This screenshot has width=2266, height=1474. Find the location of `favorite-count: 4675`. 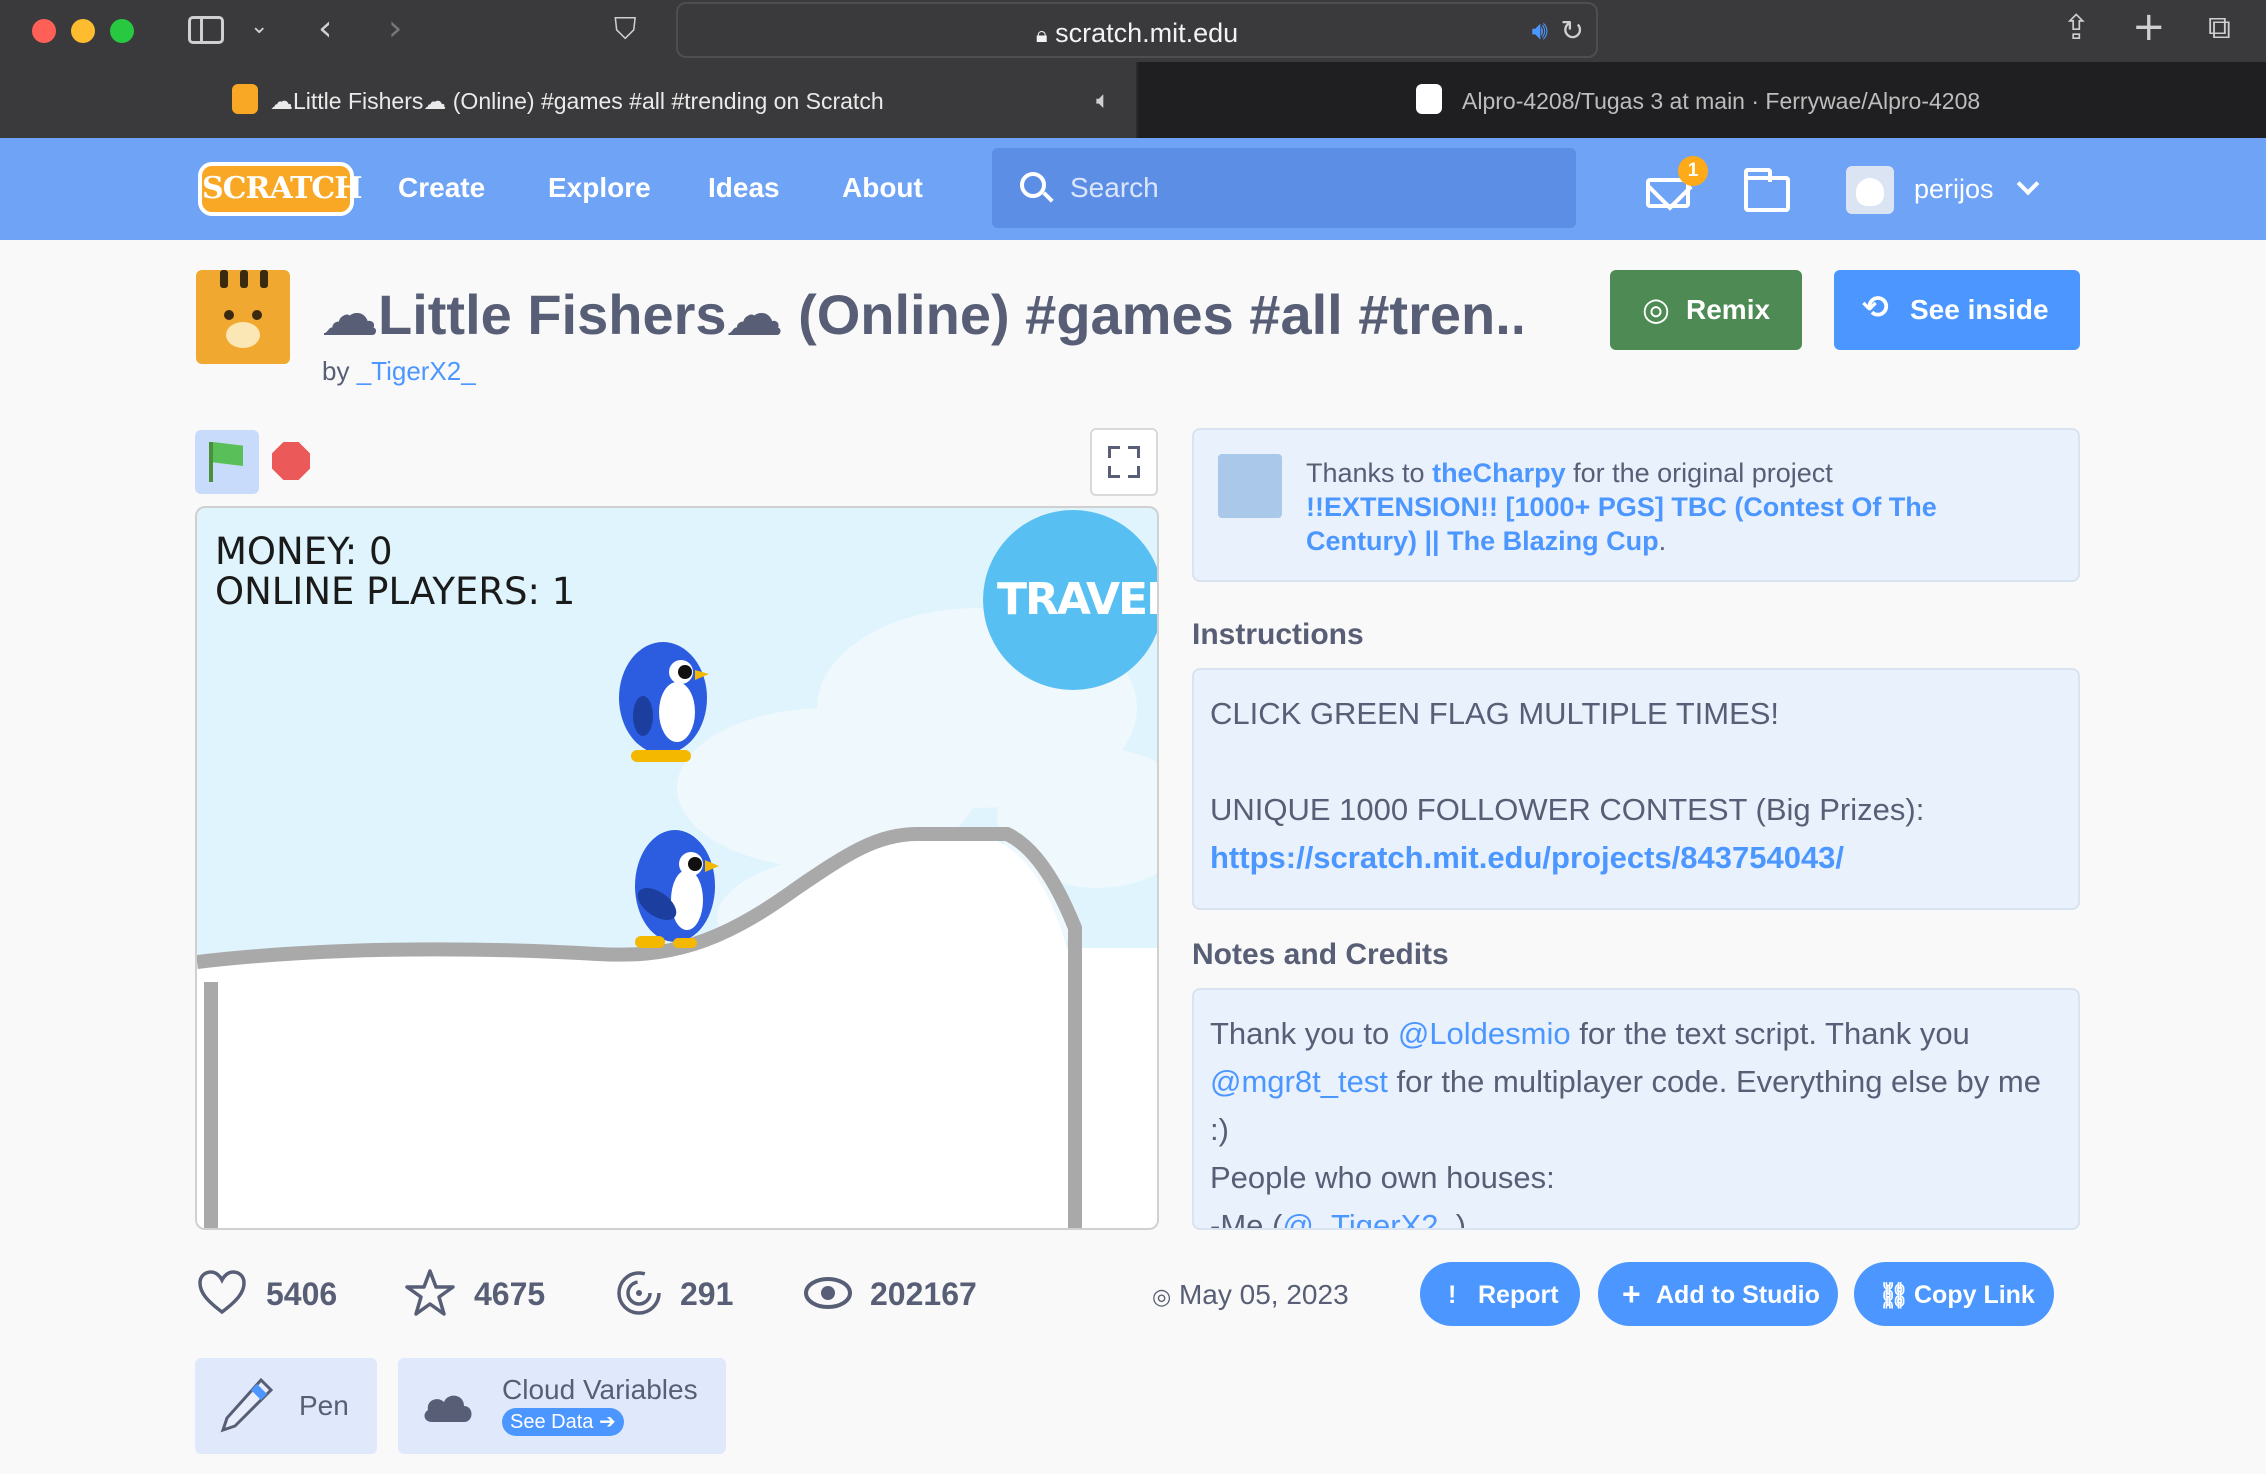

favorite-count: 4675 is located at coordinates (510, 1294).